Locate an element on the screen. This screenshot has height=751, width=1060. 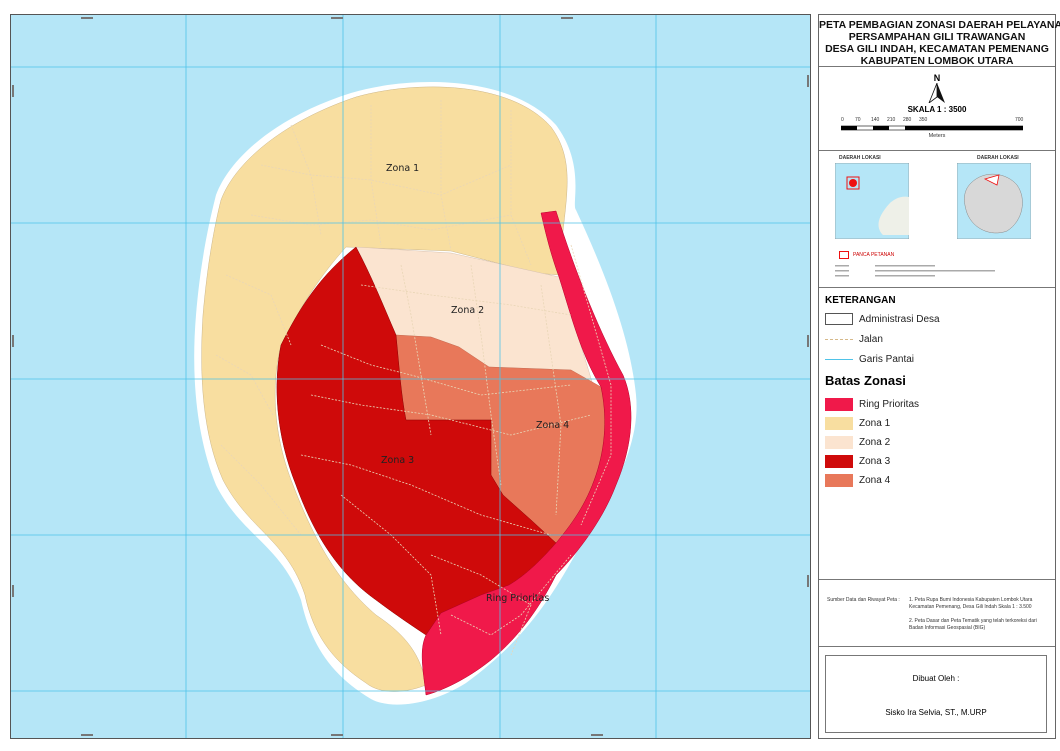
scale-ticks: 0 70 140 210 280 350 700 is located at coordinates (941, 121).